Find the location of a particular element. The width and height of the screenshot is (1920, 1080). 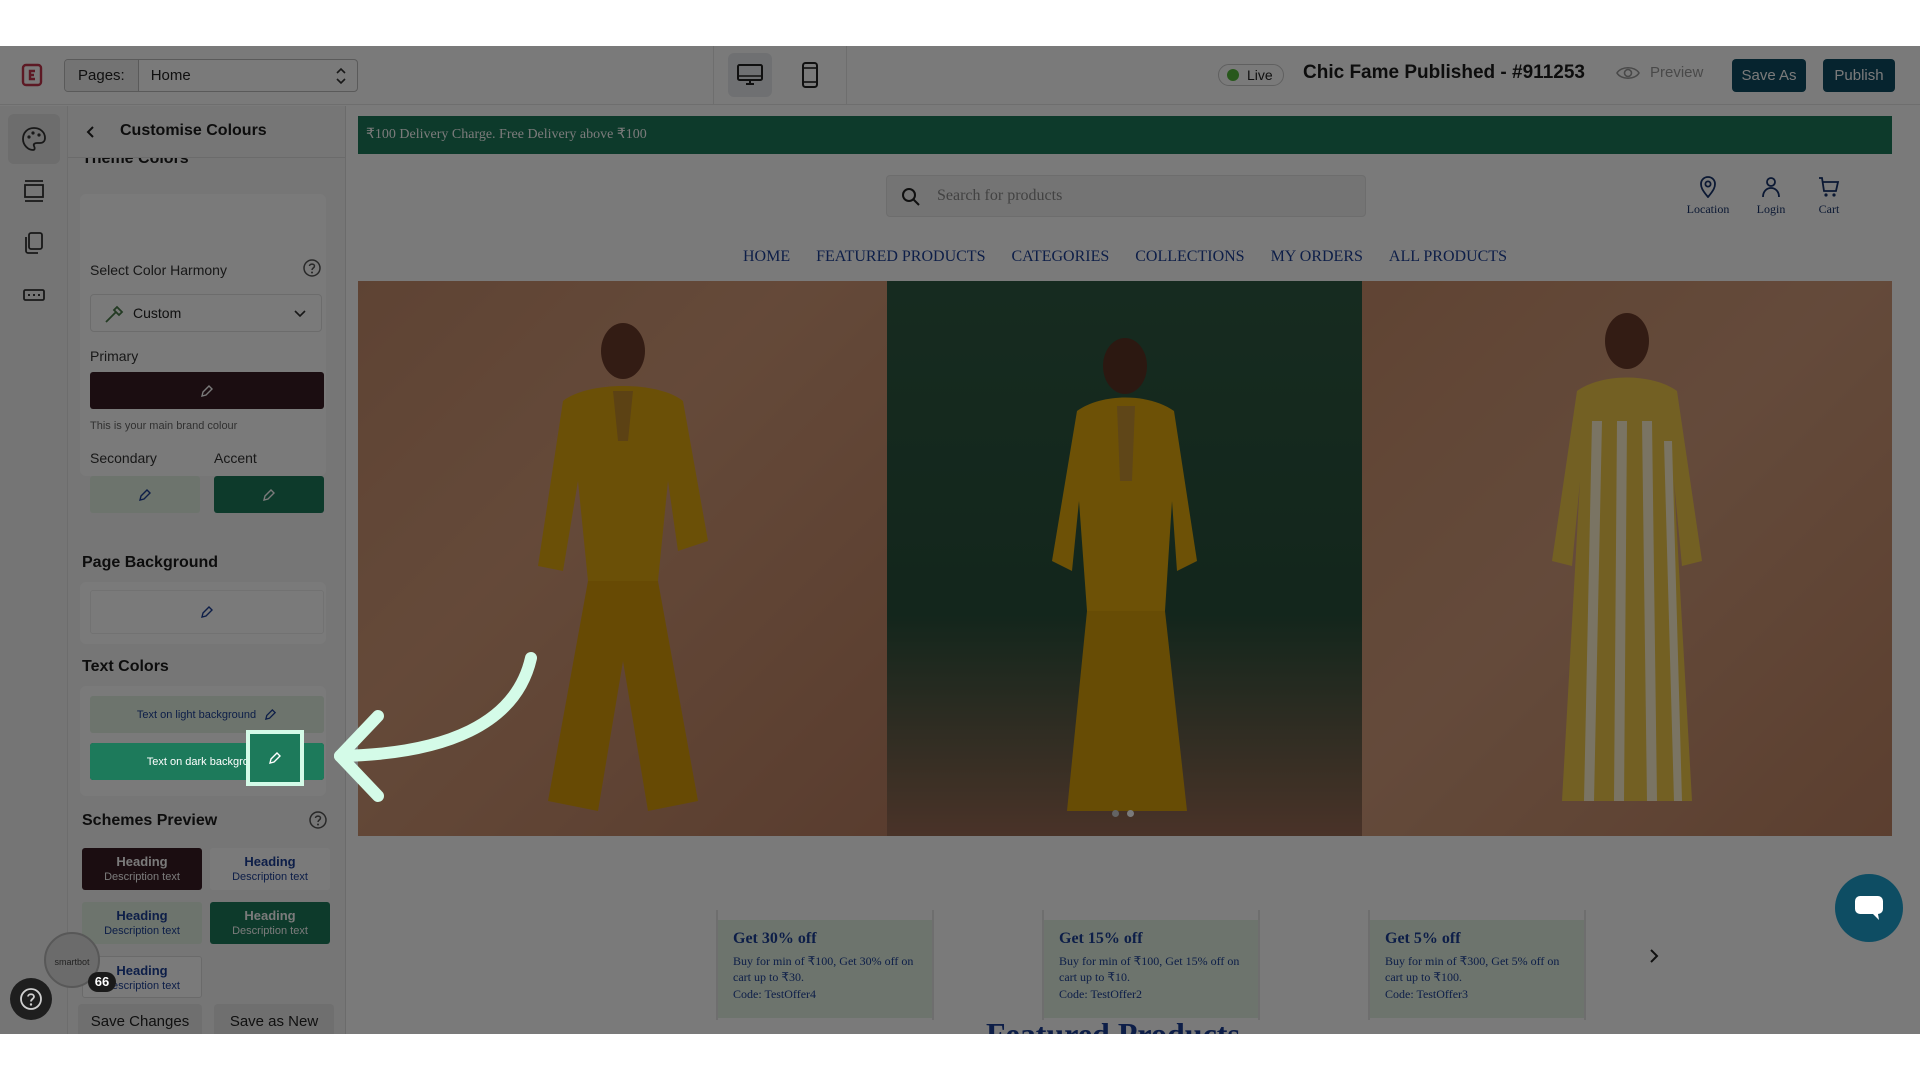

login-label: Login is located at coordinates (1771, 209).